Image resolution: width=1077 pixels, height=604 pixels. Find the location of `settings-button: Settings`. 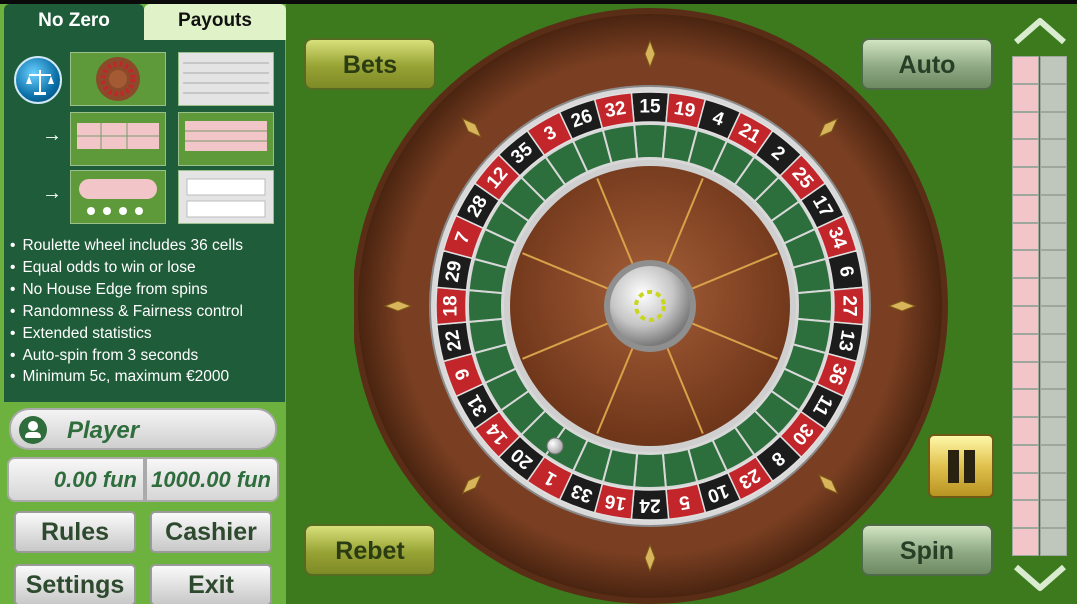

settings-button: Settings is located at coordinates (75, 584).